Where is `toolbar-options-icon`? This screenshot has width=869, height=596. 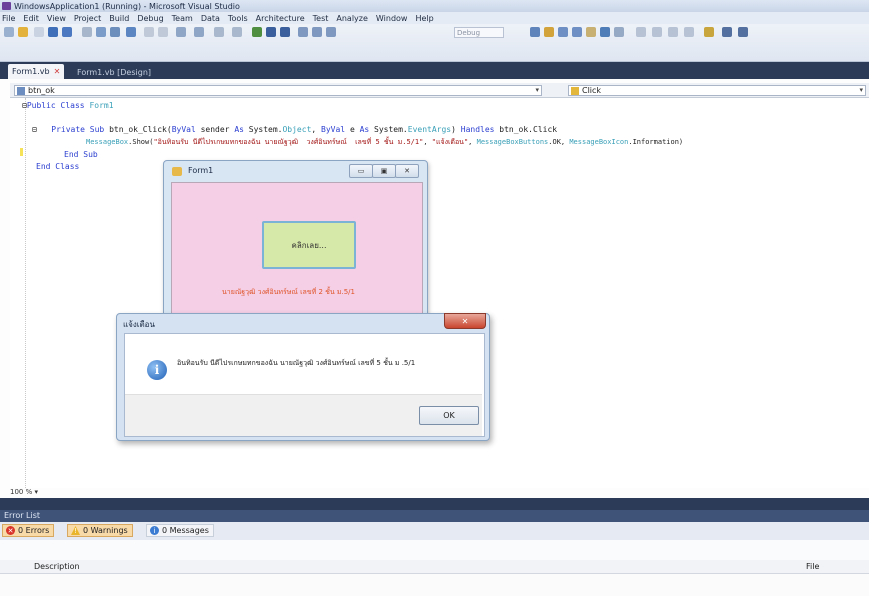 toolbar-options-icon is located at coordinates (743, 32).